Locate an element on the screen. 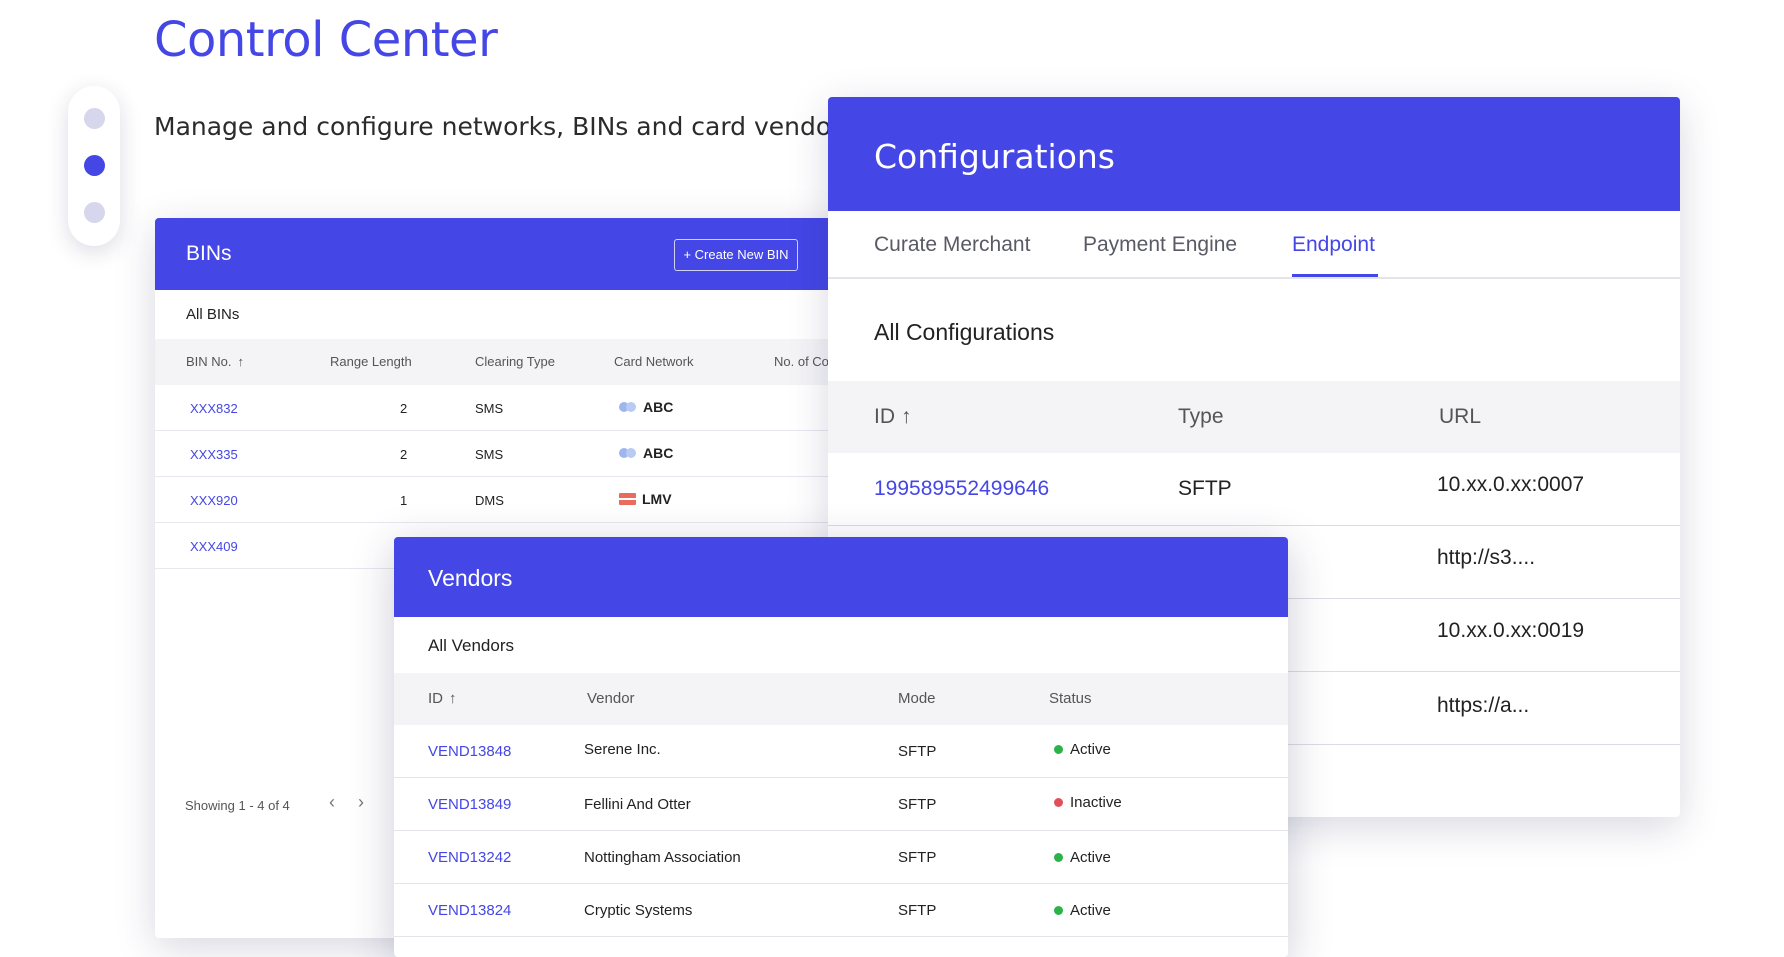 Image resolution: width=1784 pixels, height=957 pixels. table-row: XXX920 1 DMS LMV is located at coordinates (535, 500).